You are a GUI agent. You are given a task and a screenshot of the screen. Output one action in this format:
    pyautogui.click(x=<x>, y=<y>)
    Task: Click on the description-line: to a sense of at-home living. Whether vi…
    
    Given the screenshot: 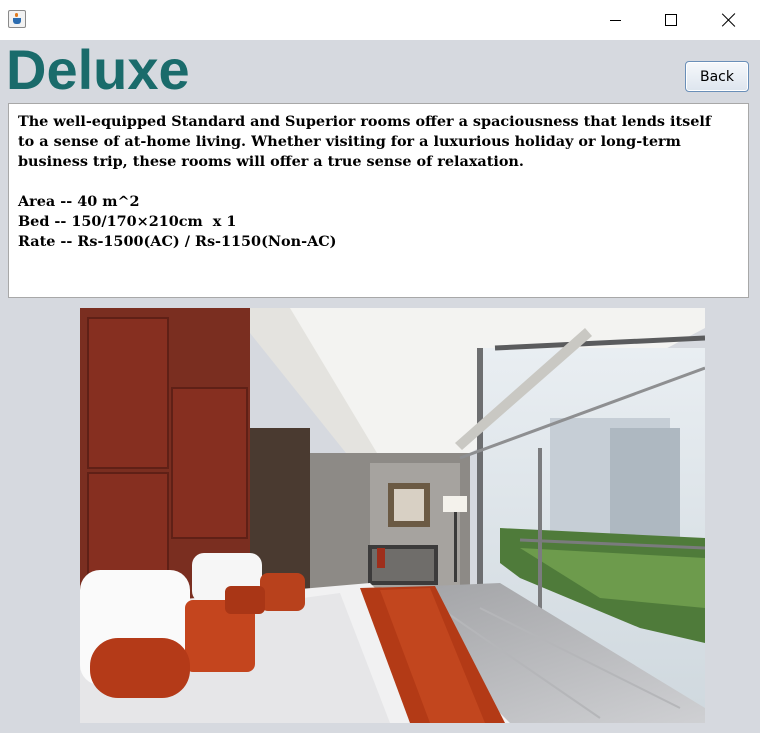 What is the action you would take?
    pyautogui.click(x=349, y=141)
    